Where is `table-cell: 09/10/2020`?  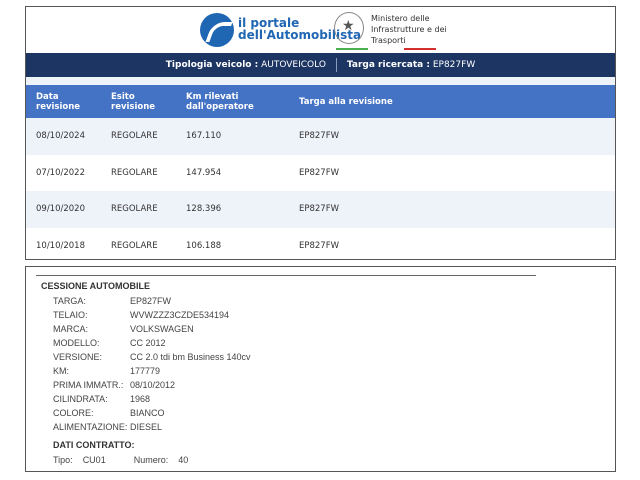
table-cell: 09/10/2020 is located at coordinates (63, 209).